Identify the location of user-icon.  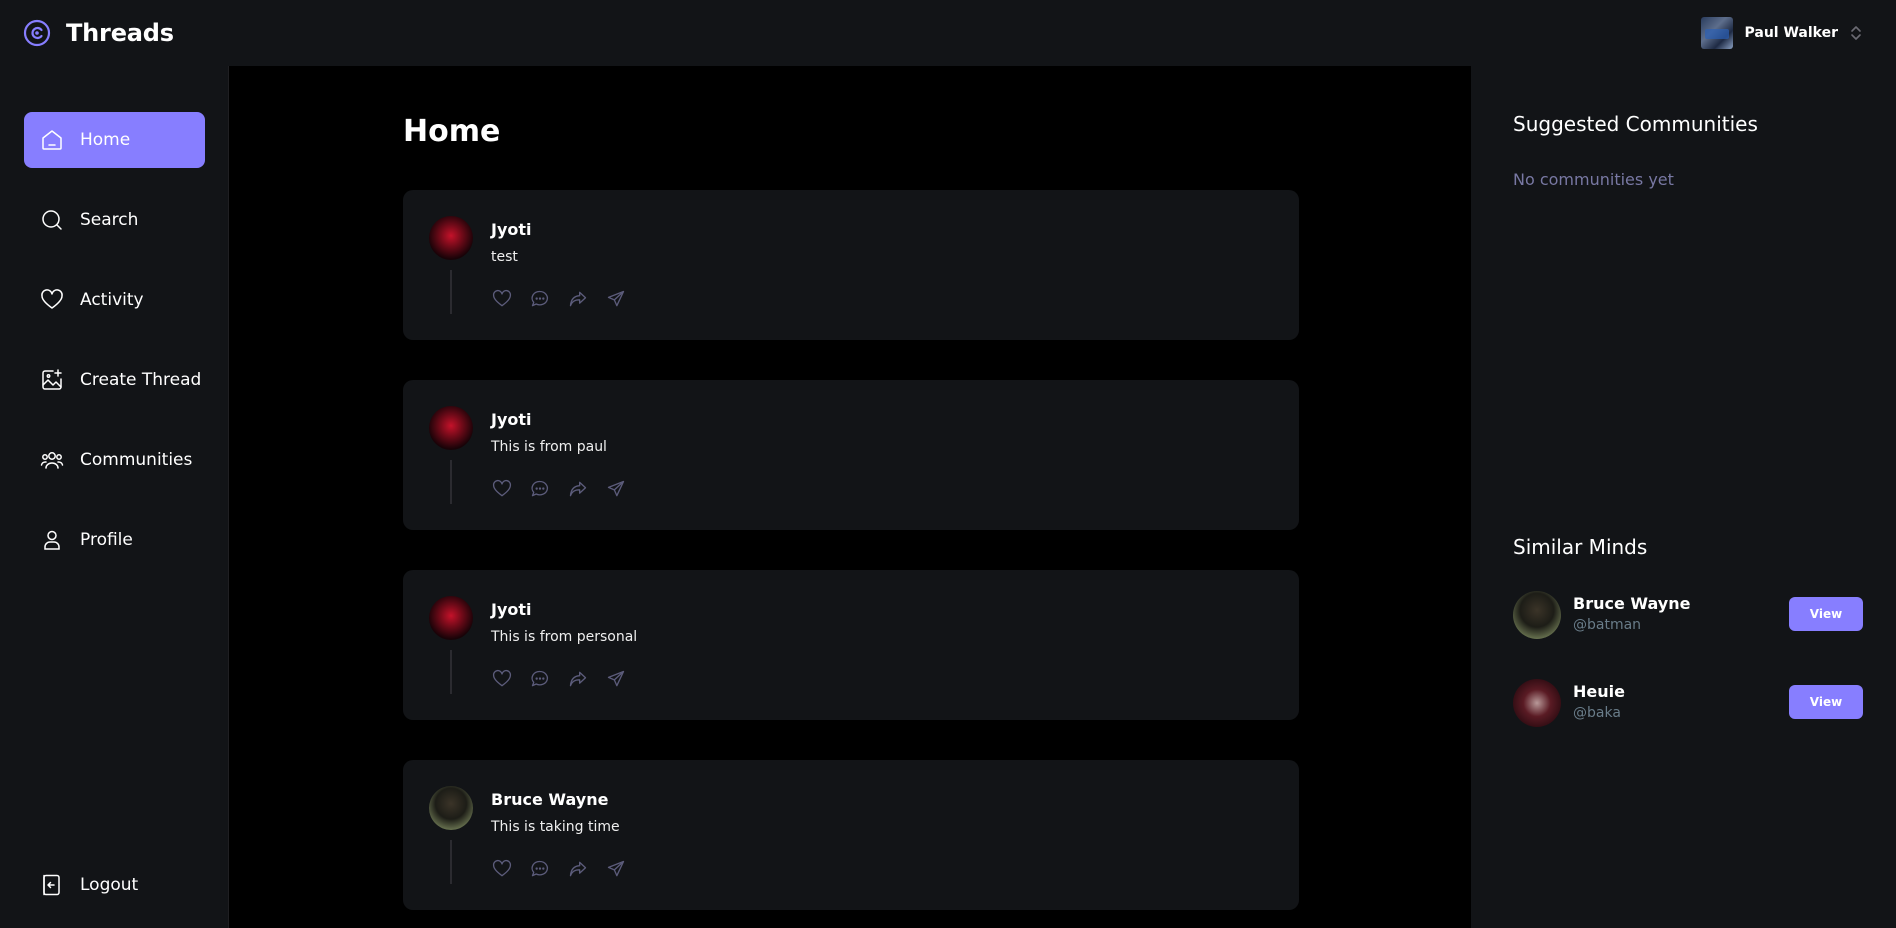
(52, 540).